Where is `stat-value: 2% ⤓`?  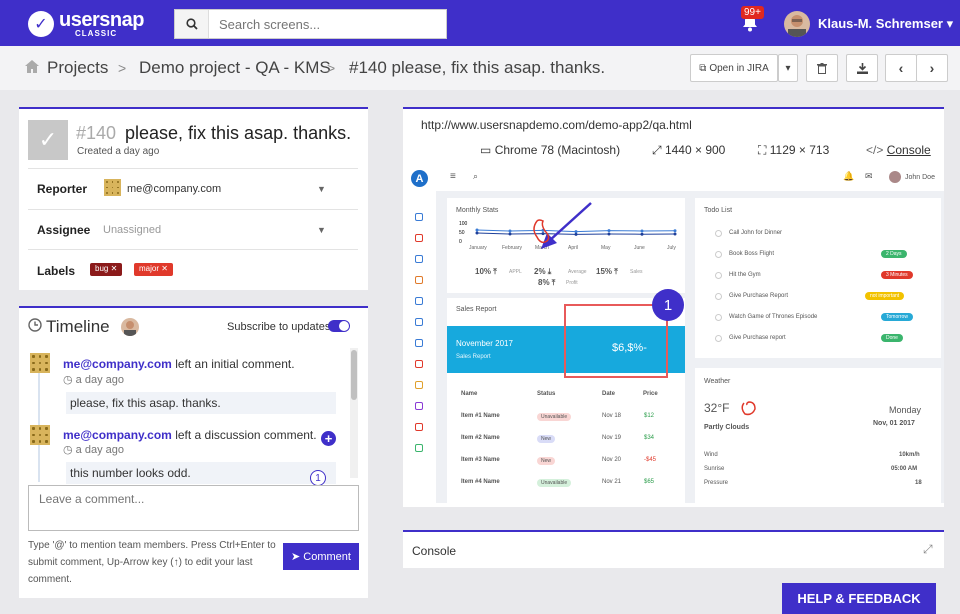
stat-value: 2% ⤓ is located at coordinates (543, 271).